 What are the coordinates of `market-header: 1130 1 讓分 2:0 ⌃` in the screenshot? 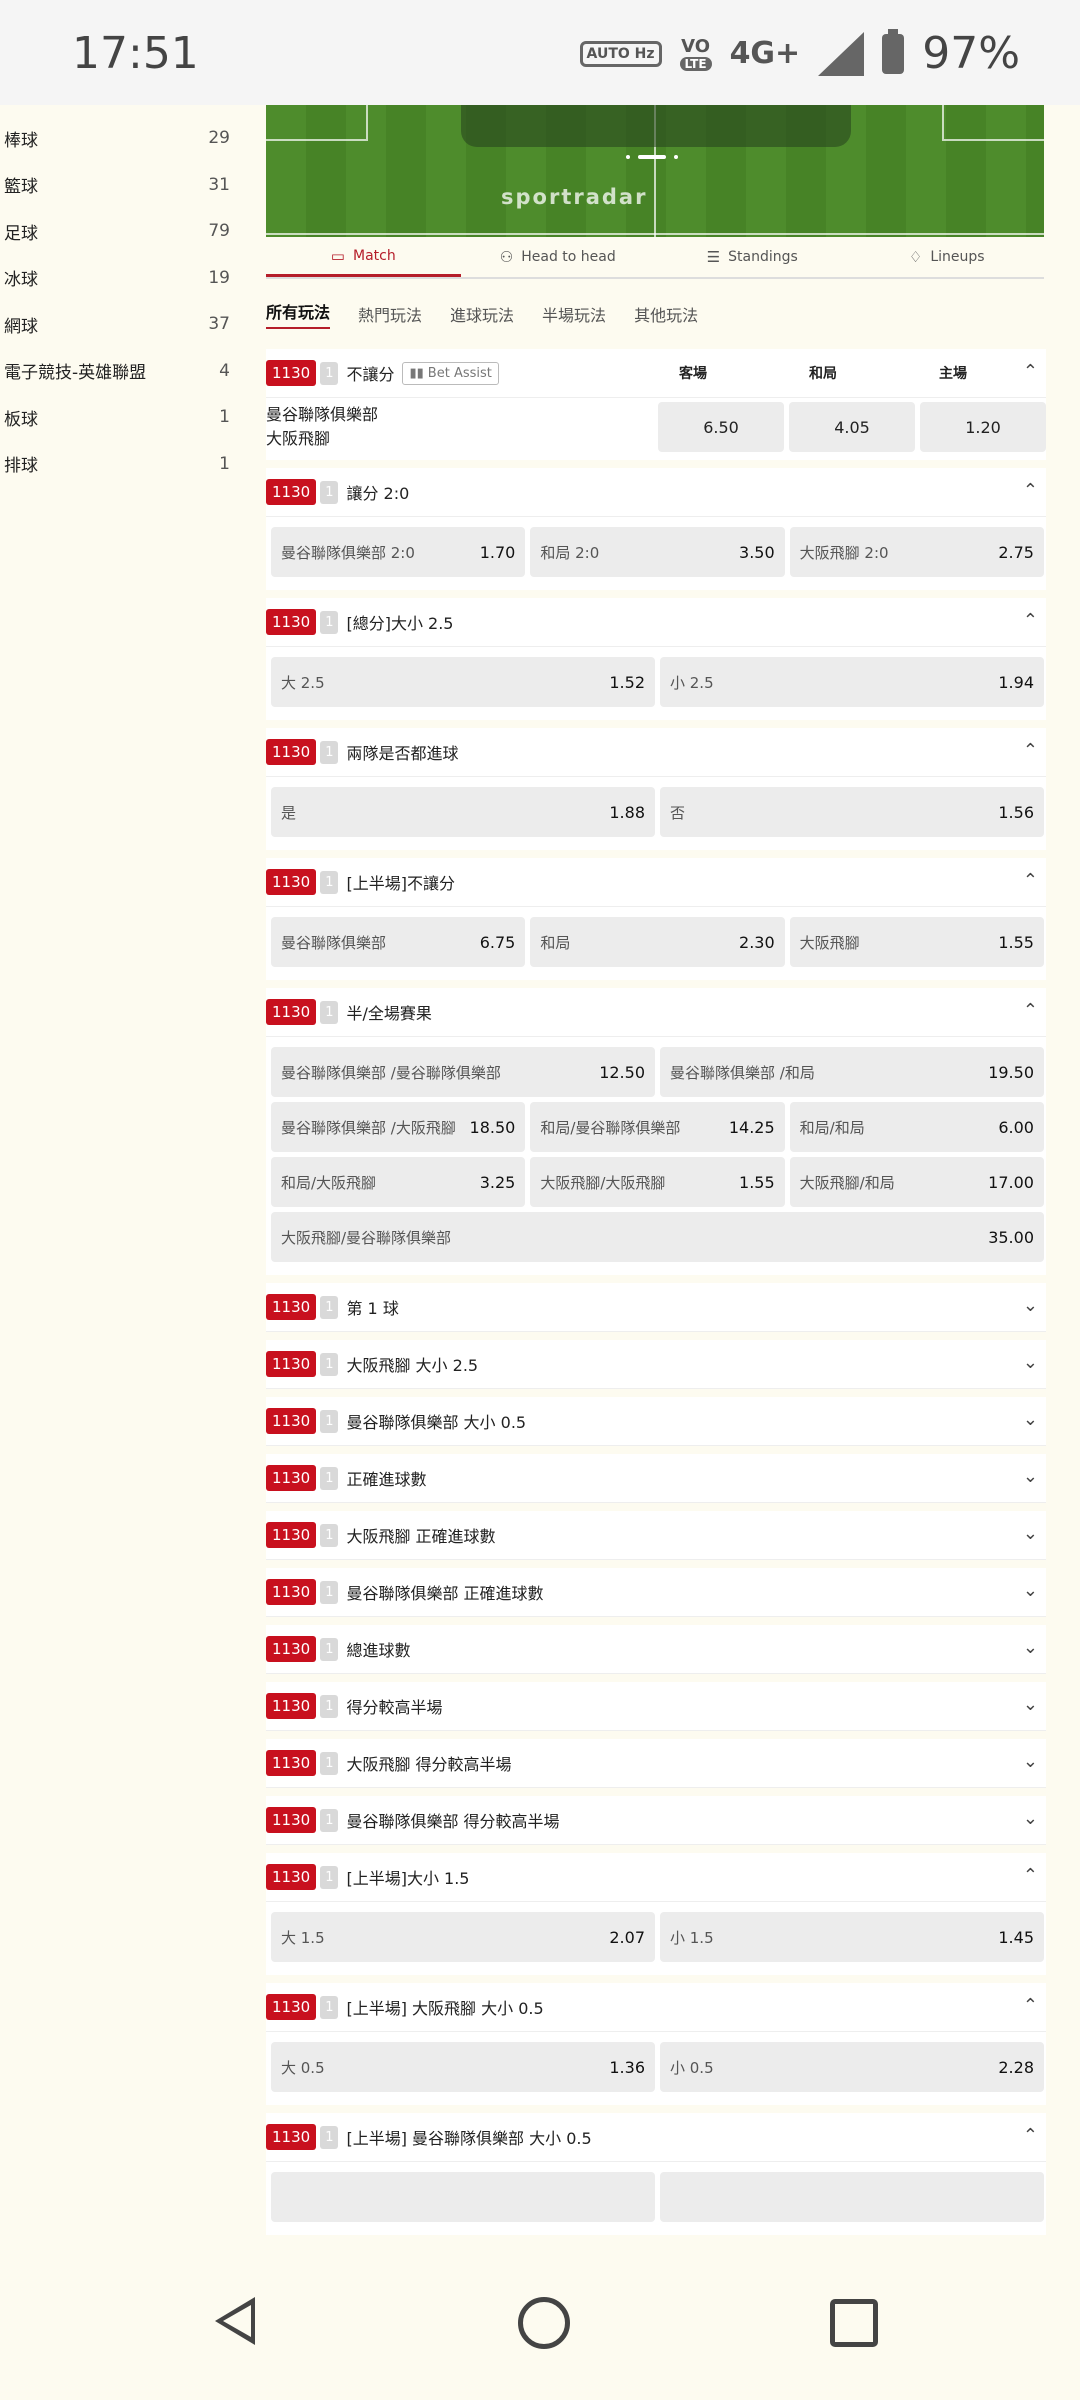 It's located at (656, 492).